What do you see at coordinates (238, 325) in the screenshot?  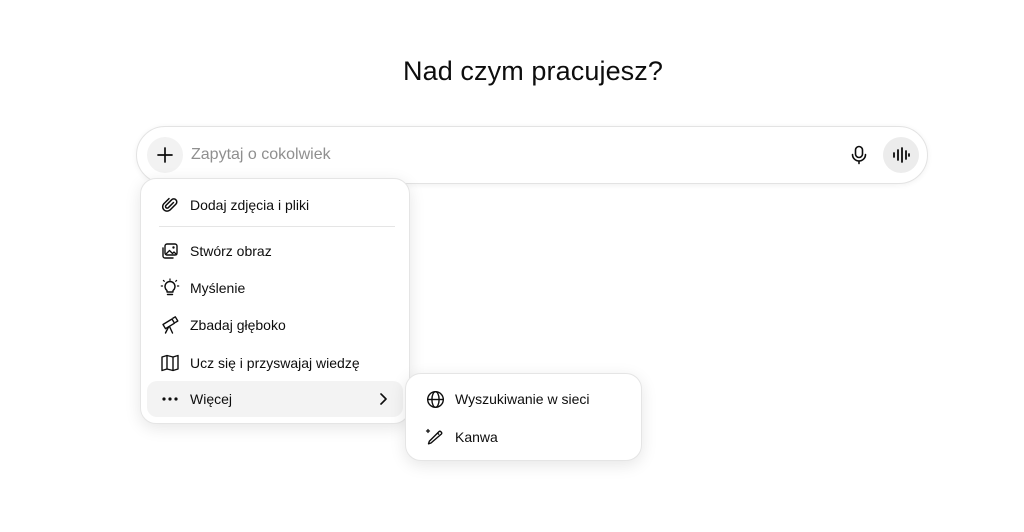 I see `menu-item-label: Zbadaj głęboko` at bounding box center [238, 325].